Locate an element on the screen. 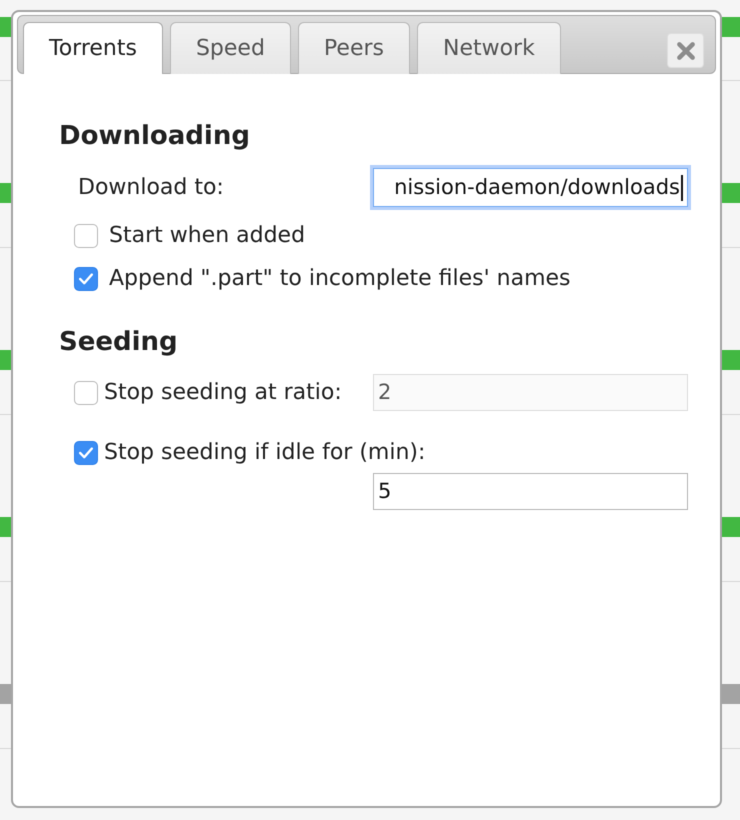 This screenshot has height=820, width=740. tab: Torrents is located at coordinates (93, 48).